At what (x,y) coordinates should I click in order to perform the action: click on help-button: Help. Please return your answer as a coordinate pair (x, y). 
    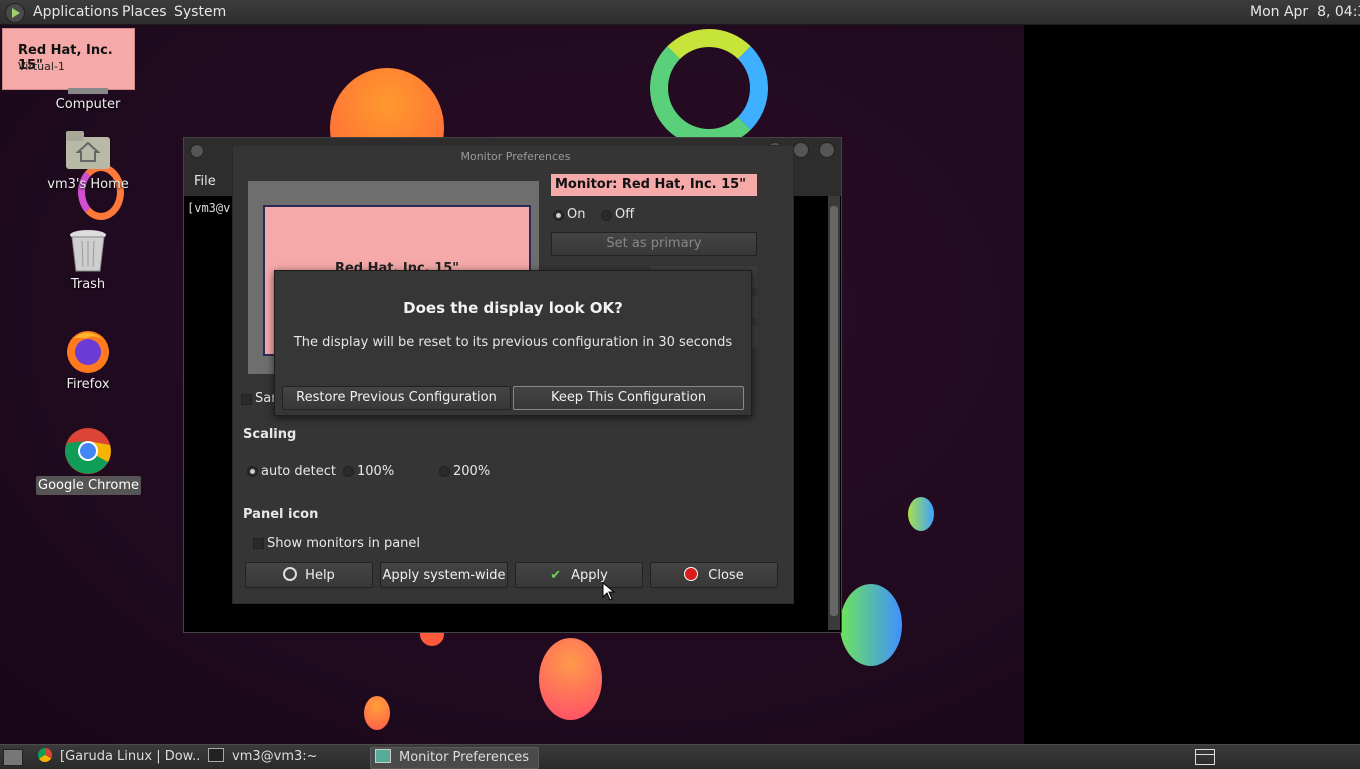
    Looking at the image, I should click on (309, 575).